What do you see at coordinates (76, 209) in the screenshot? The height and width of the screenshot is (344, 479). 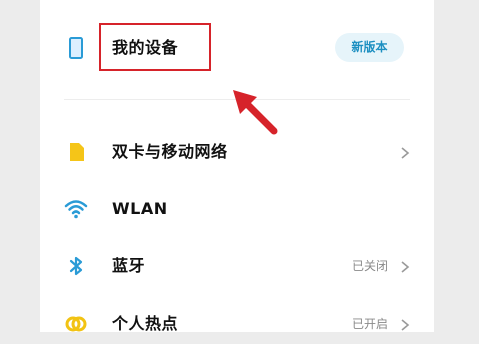 I see `wifi-icon` at bounding box center [76, 209].